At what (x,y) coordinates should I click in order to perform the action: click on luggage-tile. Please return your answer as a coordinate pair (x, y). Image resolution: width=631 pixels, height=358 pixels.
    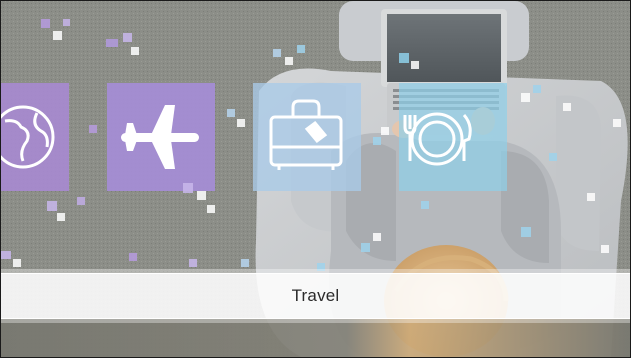
    Looking at the image, I should click on (307, 137).